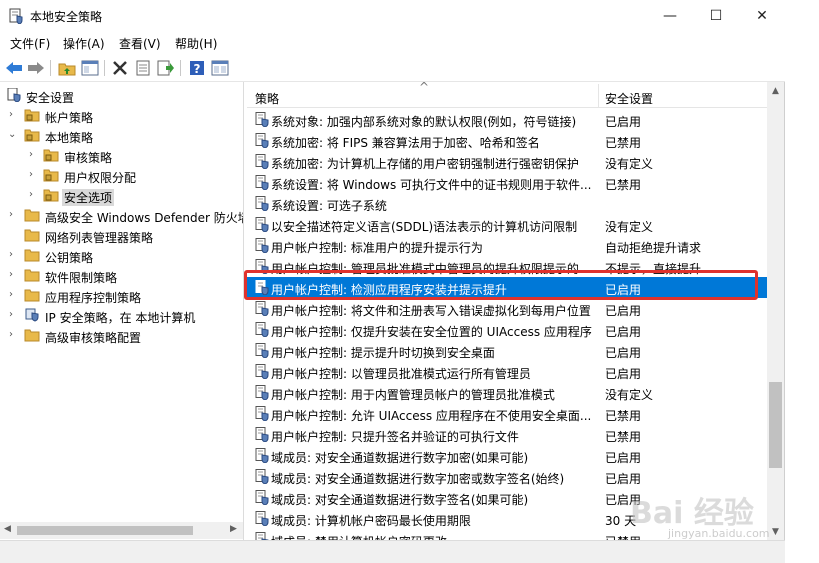 Image resolution: width=819 pixels, height=563 pixels. I want to click on view-button, so click(220, 68).